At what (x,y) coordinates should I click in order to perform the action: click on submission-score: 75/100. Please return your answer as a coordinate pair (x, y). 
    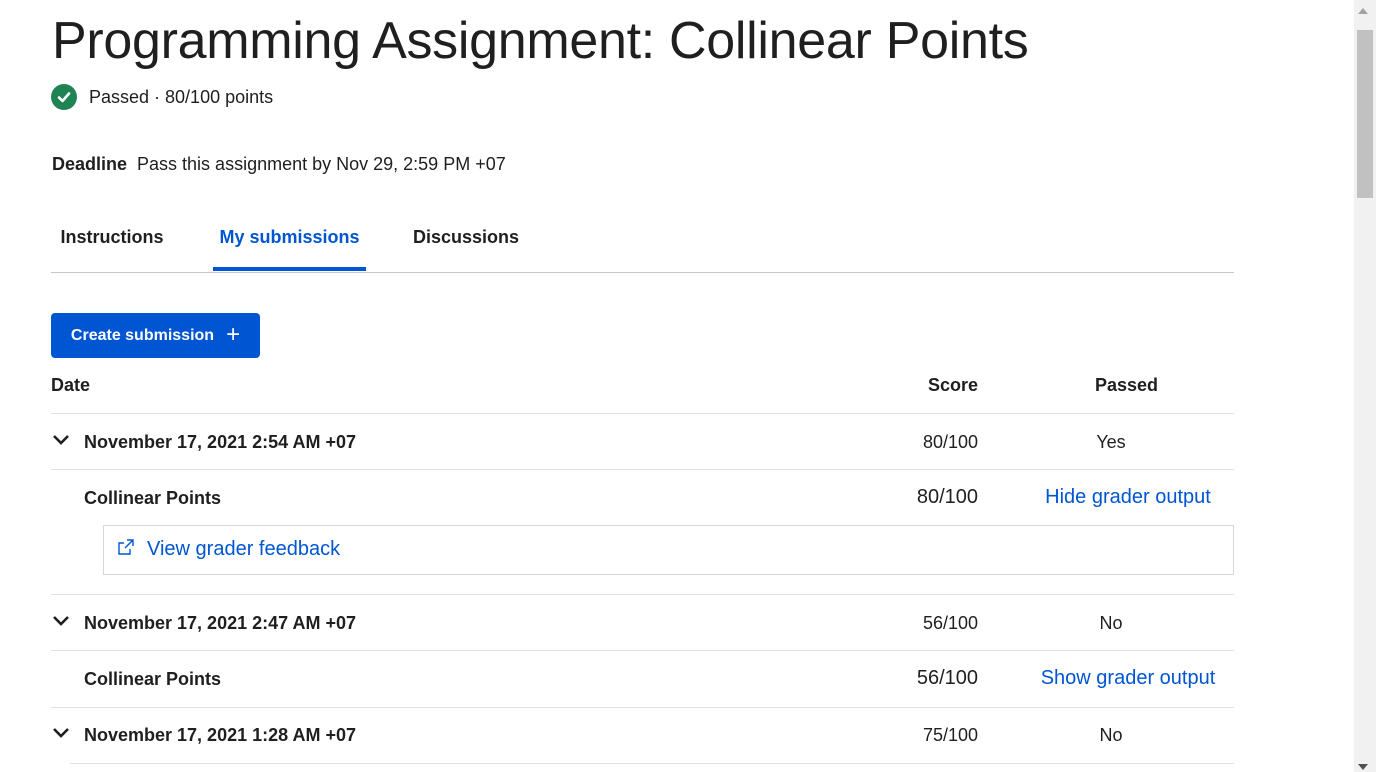
    Looking at the image, I should click on (950, 735).